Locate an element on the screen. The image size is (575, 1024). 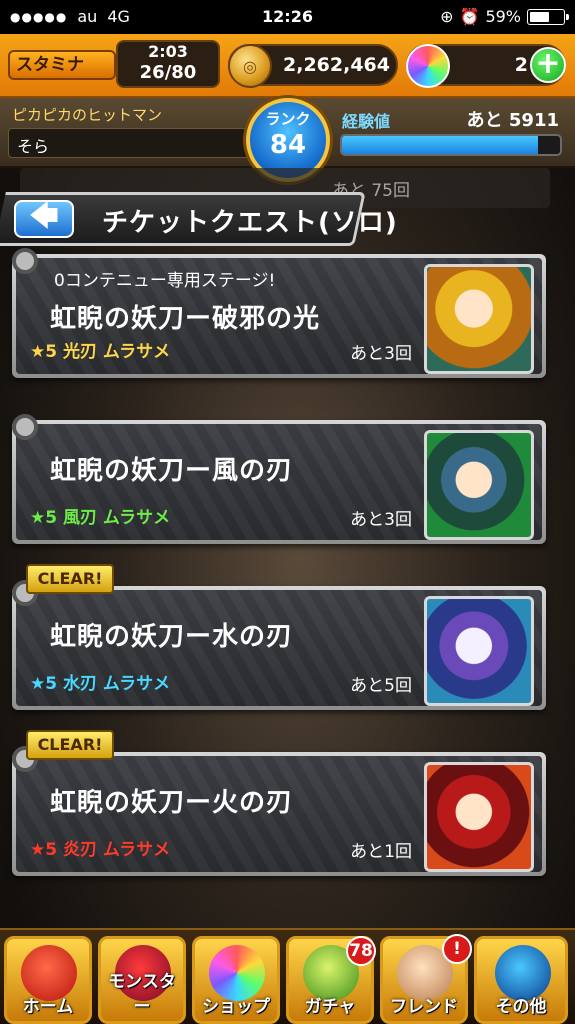
quest-card-body: 虹睨の妖刀ー風の刃 ★5 風刃 ムラサメ あと3回 is located at coordinates (279, 482).